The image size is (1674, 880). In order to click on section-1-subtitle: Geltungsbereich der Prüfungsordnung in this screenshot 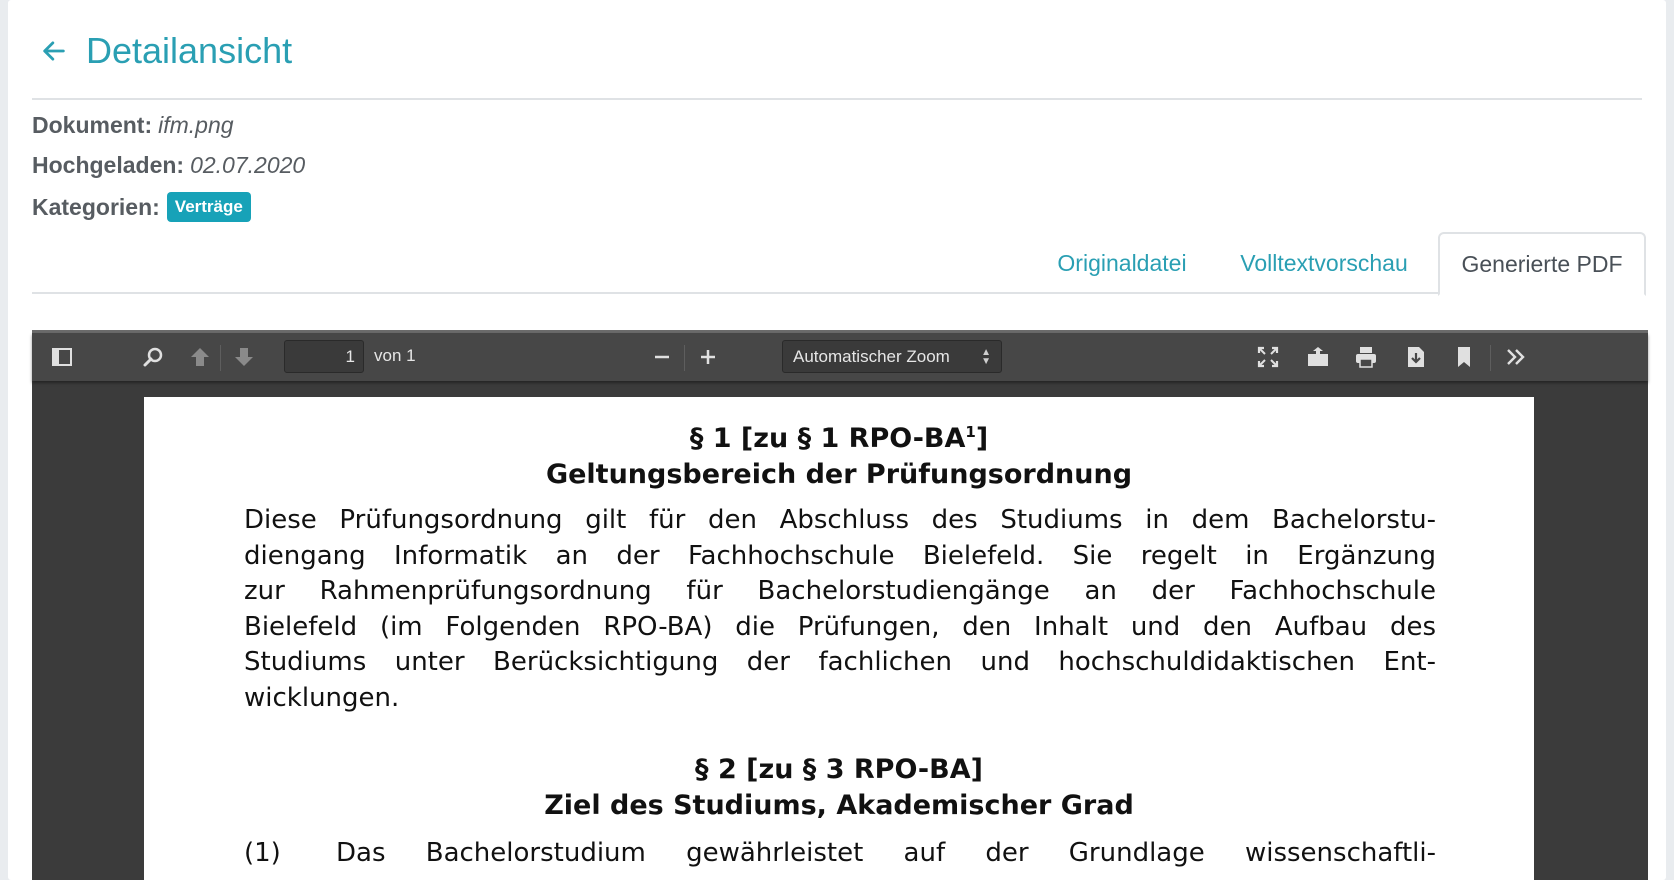, I will do `click(839, 474)`.